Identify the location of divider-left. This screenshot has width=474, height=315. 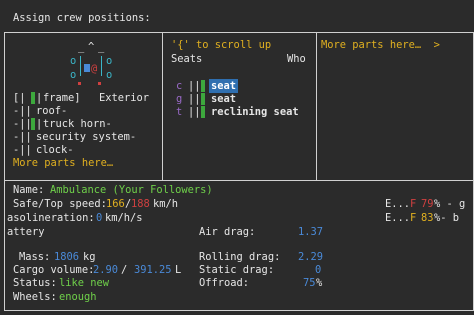
(162, 106).